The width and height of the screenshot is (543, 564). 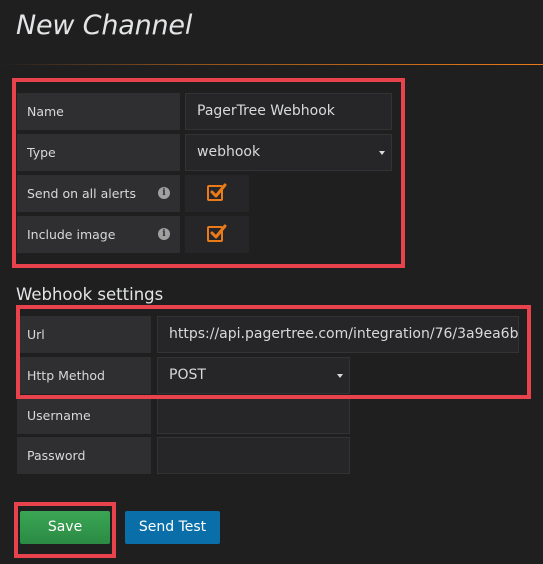 What do you see at coordinates (172, 527) in the screenshot?
I see `send-test-button: Send Test` at bounding box center [172, 527].